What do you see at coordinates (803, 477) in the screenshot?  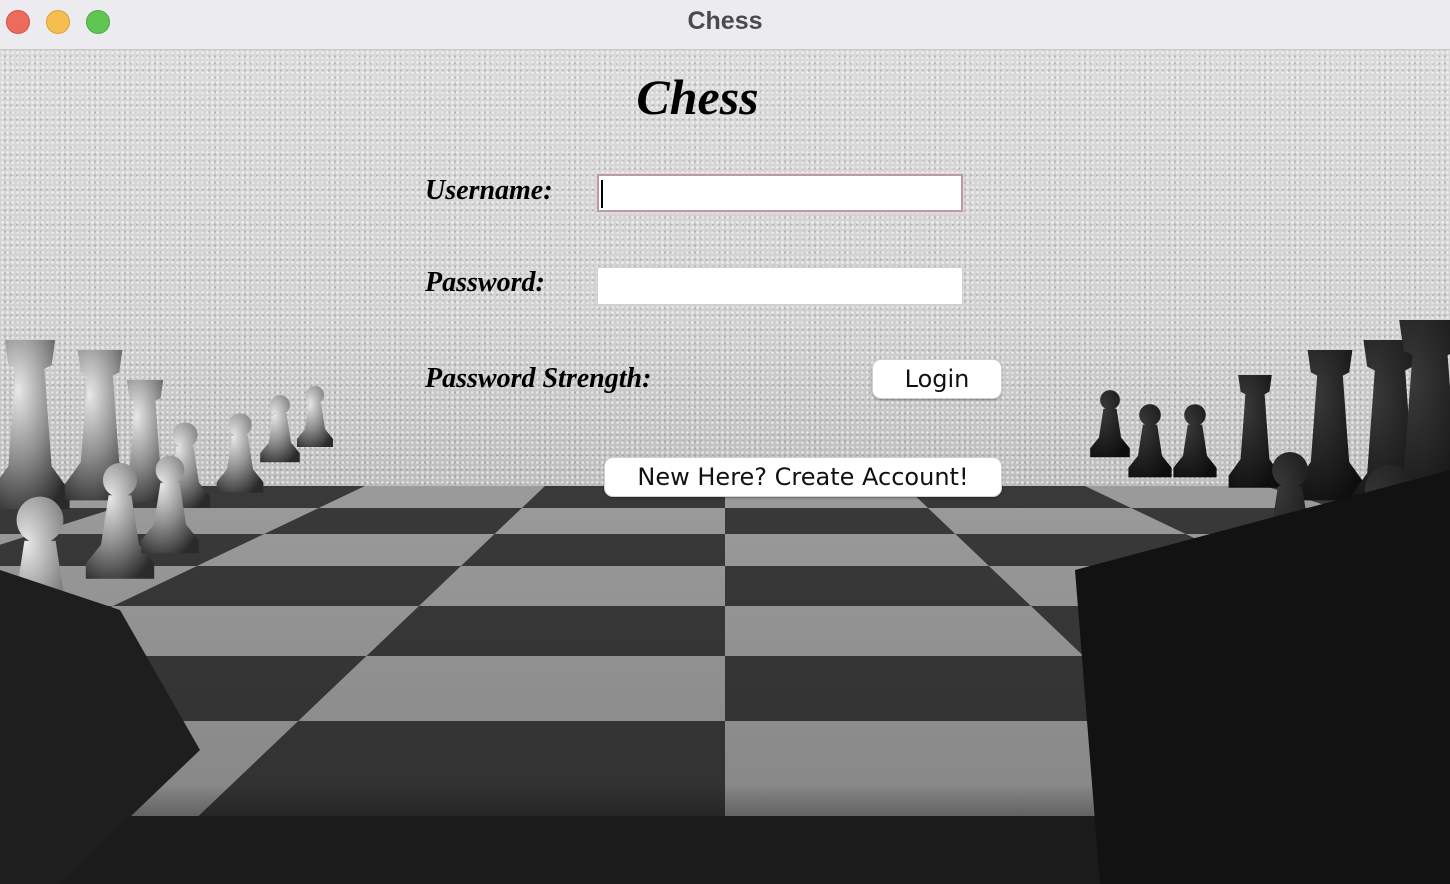 I see `create-account-button: New Here? Create Account!` at bounding box center [803, 477].